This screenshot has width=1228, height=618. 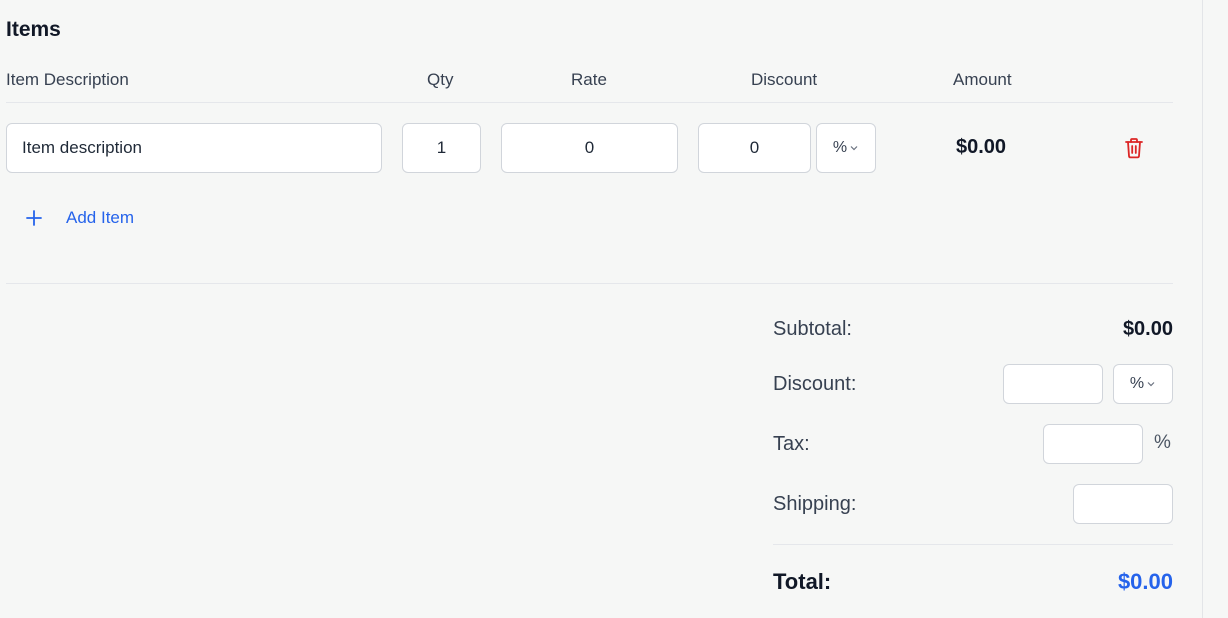 I want to click on section-title: Items, so click(x=33, y=29).